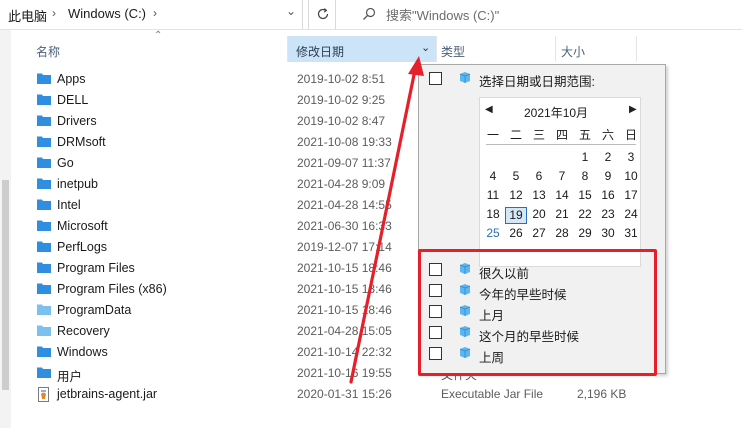 The height and width of the screenshot is (428, 742). I want to click on annotation-arrow, so click(386, 220).